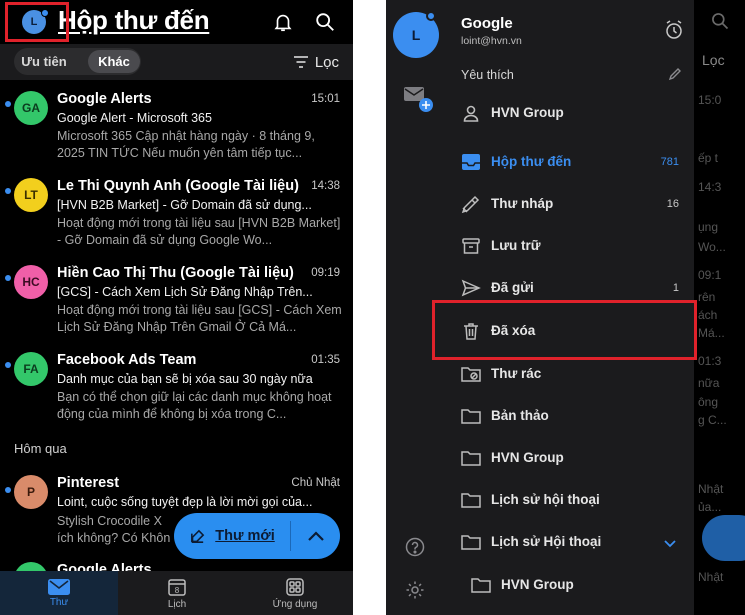 The width and height of the screenshot is (745, 615). Describe the element at coordinates (569, 416) in the screenshot. I see `folder-ban-thao: Bản thảo` at that location.